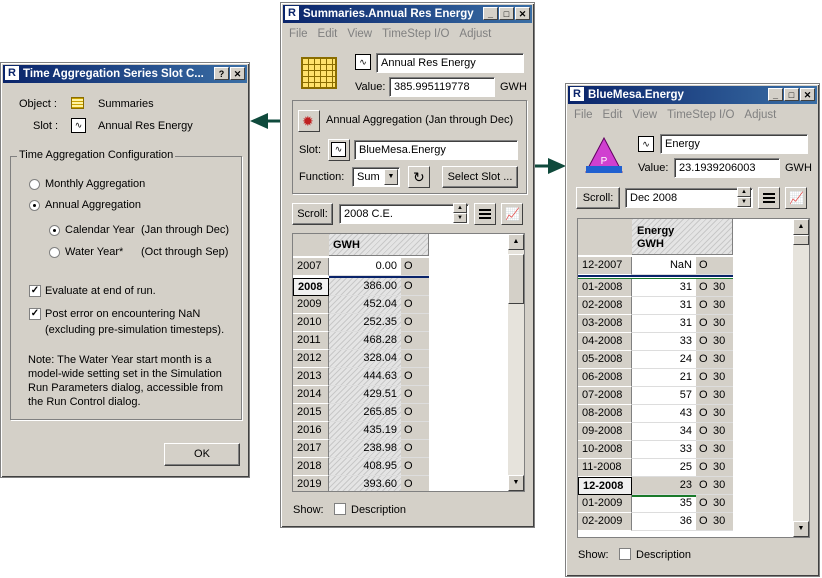 The image size is (822, 578). I want to click on value-field: 385.995119778, so click(442, 87).